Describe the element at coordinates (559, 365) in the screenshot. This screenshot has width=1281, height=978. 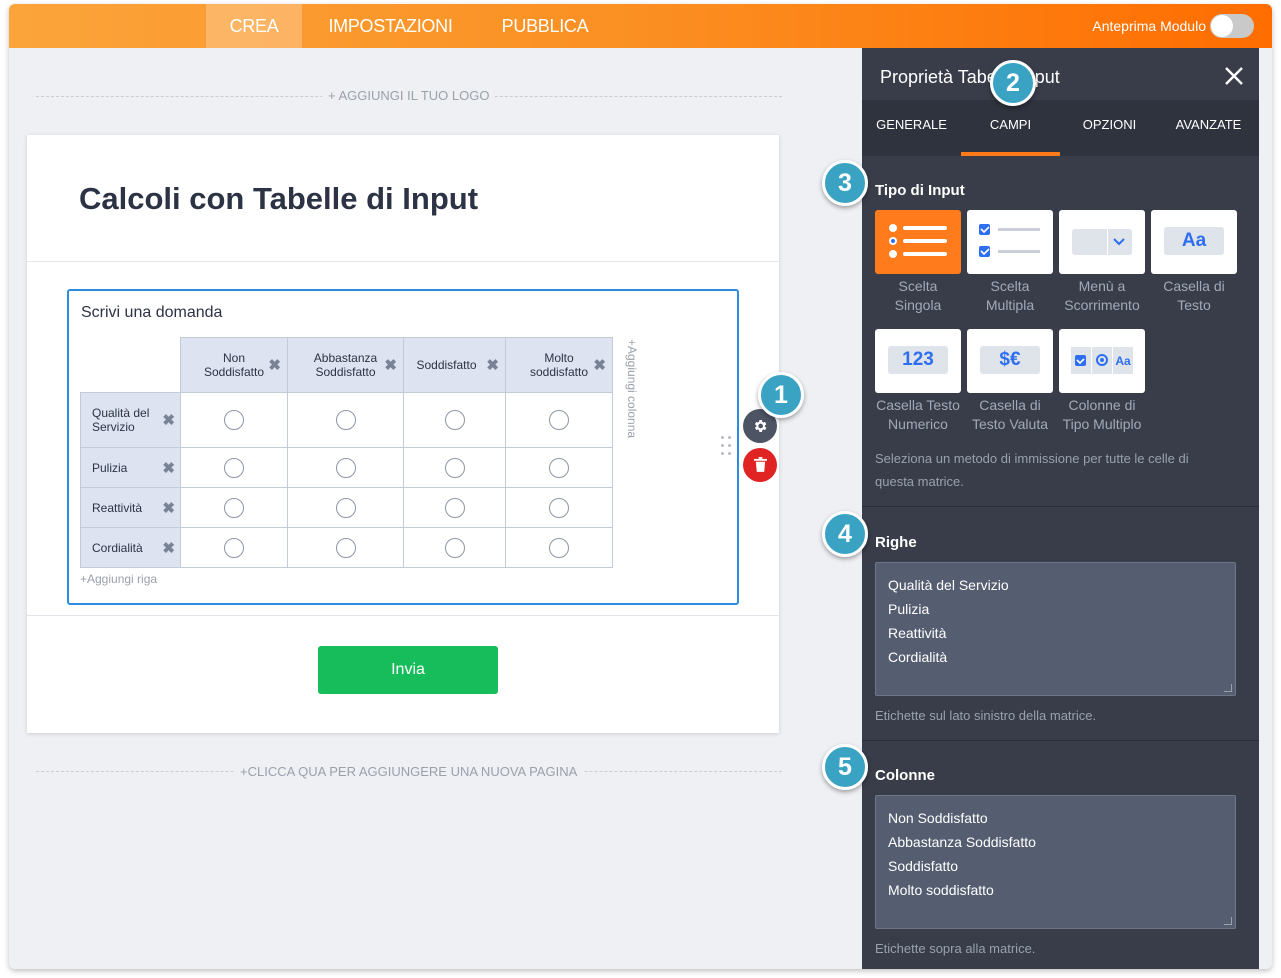
I see `column-header: Molto soddisfatto ✖` at that location.